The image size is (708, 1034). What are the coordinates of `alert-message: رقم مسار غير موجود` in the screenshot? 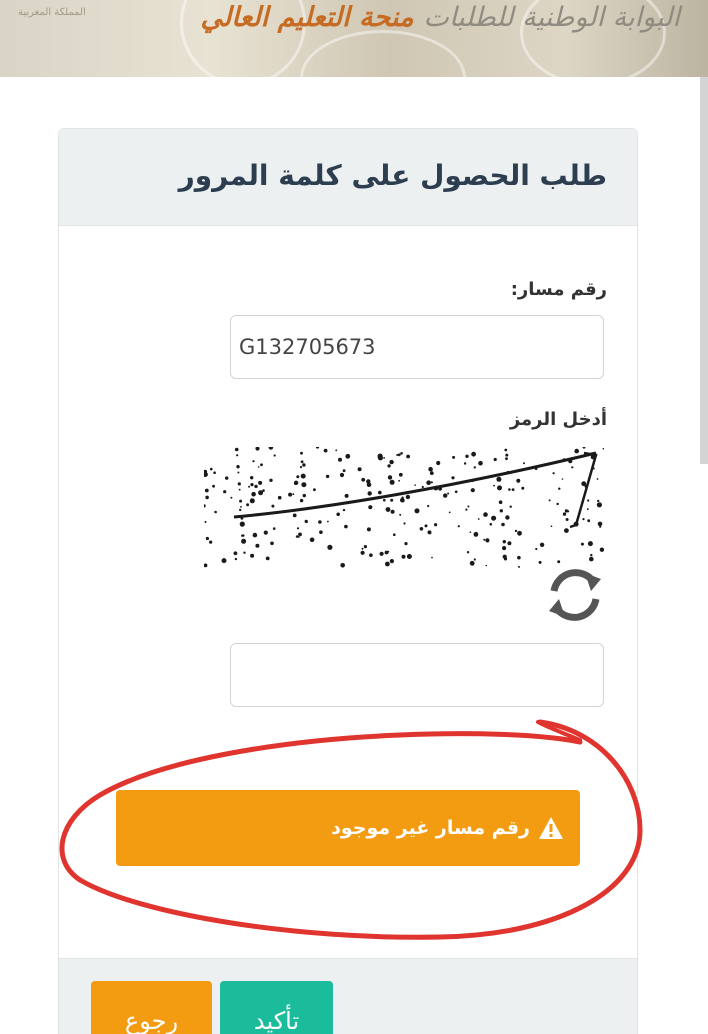 It's located at (430, 828).